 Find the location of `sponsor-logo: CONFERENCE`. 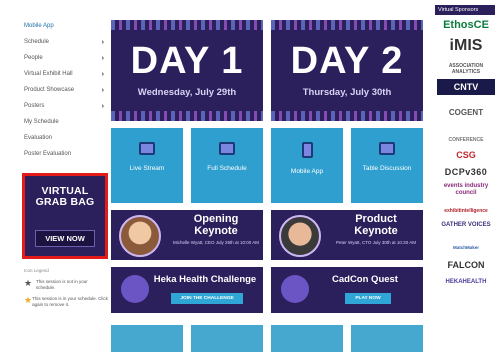

sponsor-logo: CONFERENCE is located at coordinates (466, 136).